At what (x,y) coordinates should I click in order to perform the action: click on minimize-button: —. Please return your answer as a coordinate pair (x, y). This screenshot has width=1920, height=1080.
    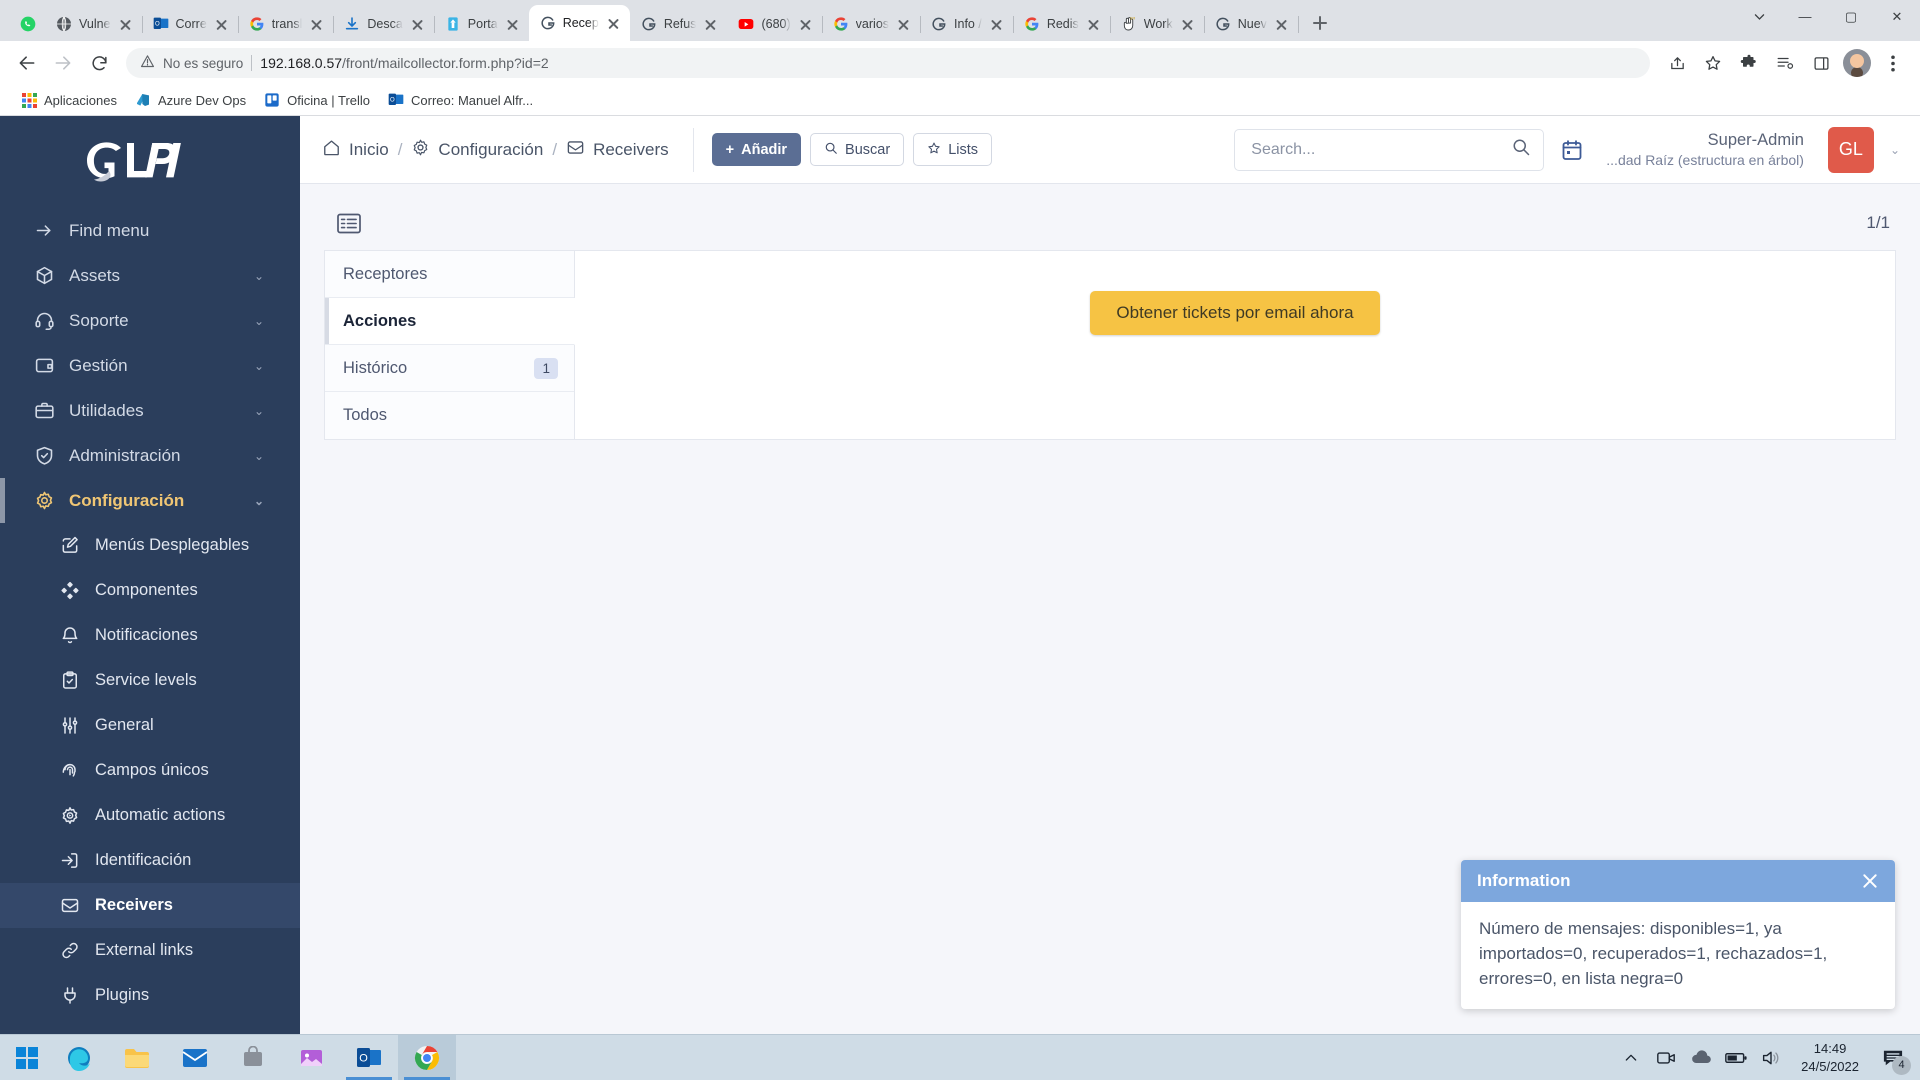
    Looking at the image, I should click on (1805, 16).